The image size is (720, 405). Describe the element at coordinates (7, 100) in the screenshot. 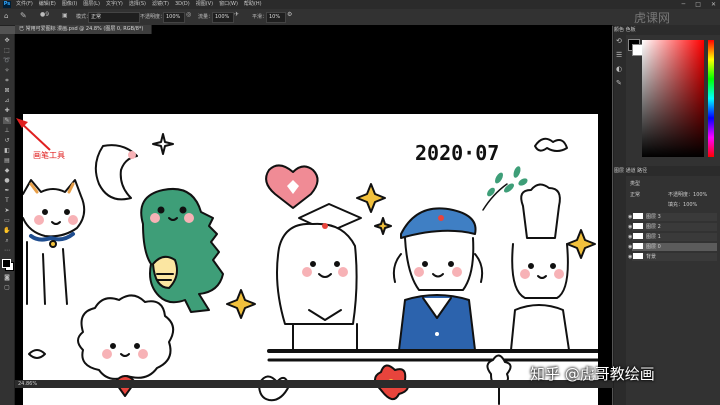

I see `eyedropper-tool-icon: ⊿` at that location.